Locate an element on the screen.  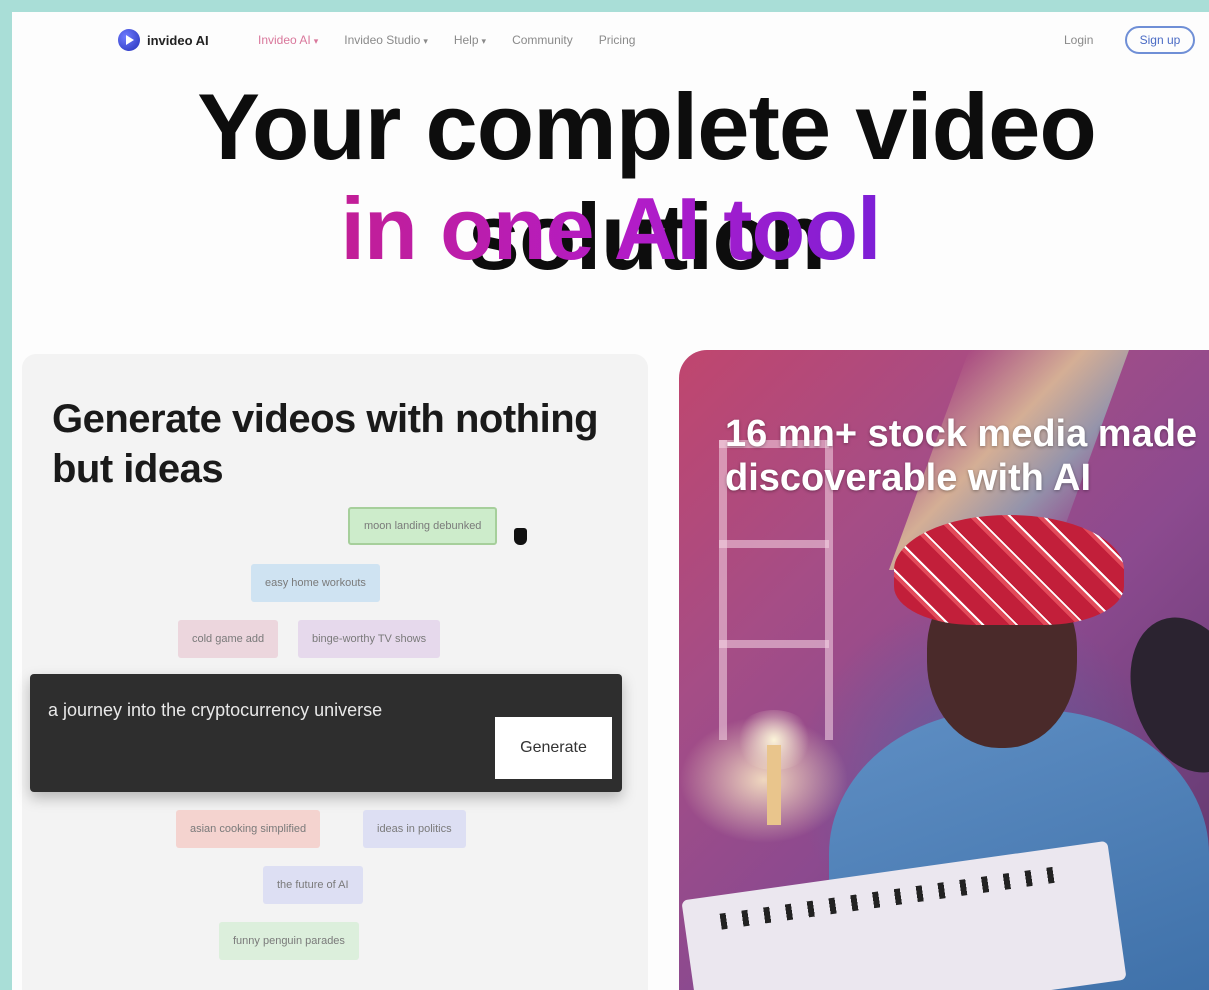
nav-item-community: Community is located at coordinates (542, 40).